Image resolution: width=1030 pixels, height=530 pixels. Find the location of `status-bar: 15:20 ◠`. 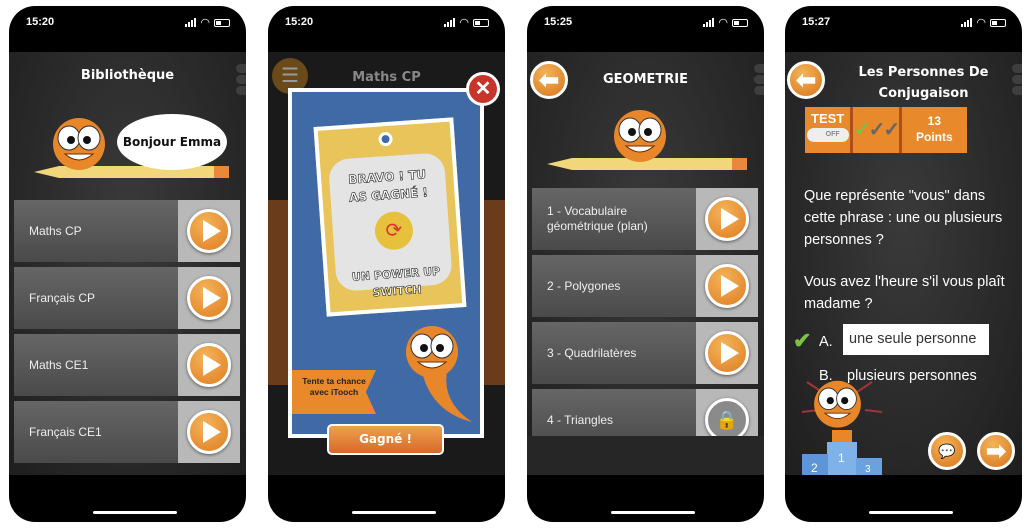

status-bar: 15:20 ◠ is located at coordinates (127, 29).